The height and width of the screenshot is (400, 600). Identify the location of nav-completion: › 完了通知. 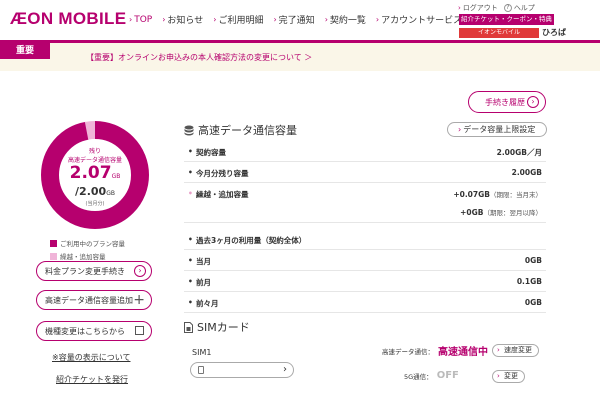
(293, 19).